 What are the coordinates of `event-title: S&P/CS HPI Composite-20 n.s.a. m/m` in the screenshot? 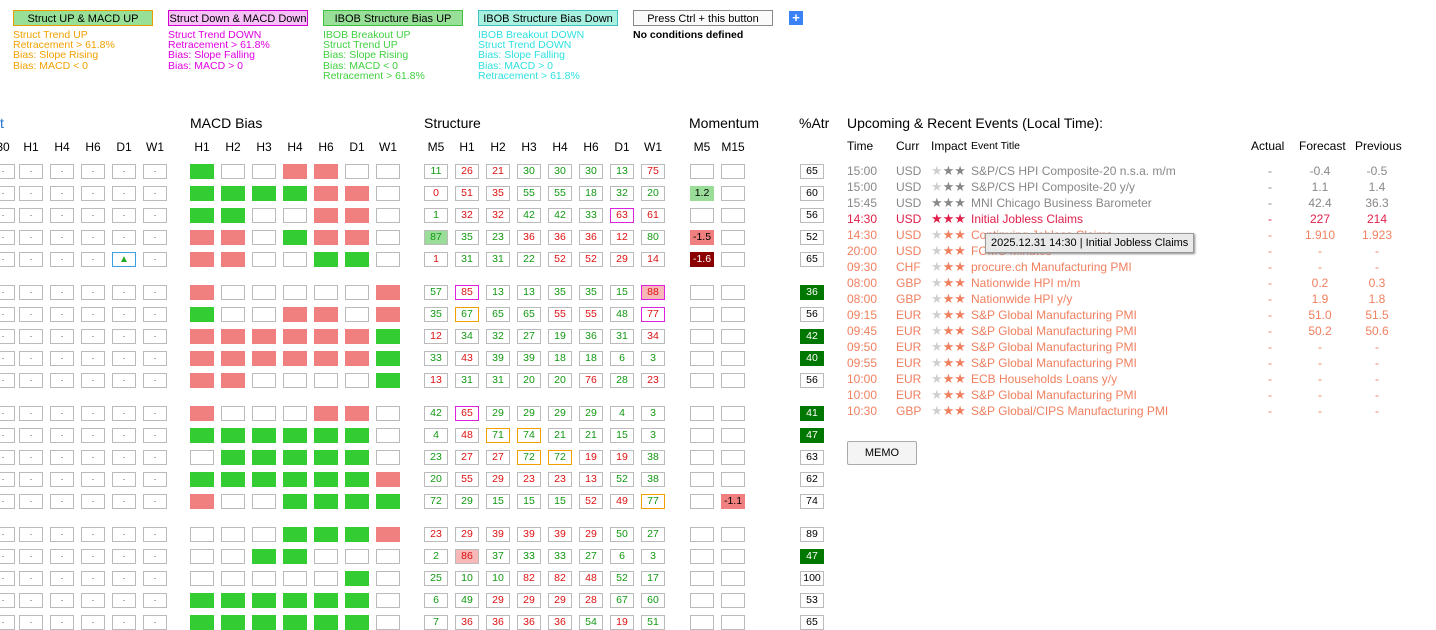 It's located at (1073, 171).